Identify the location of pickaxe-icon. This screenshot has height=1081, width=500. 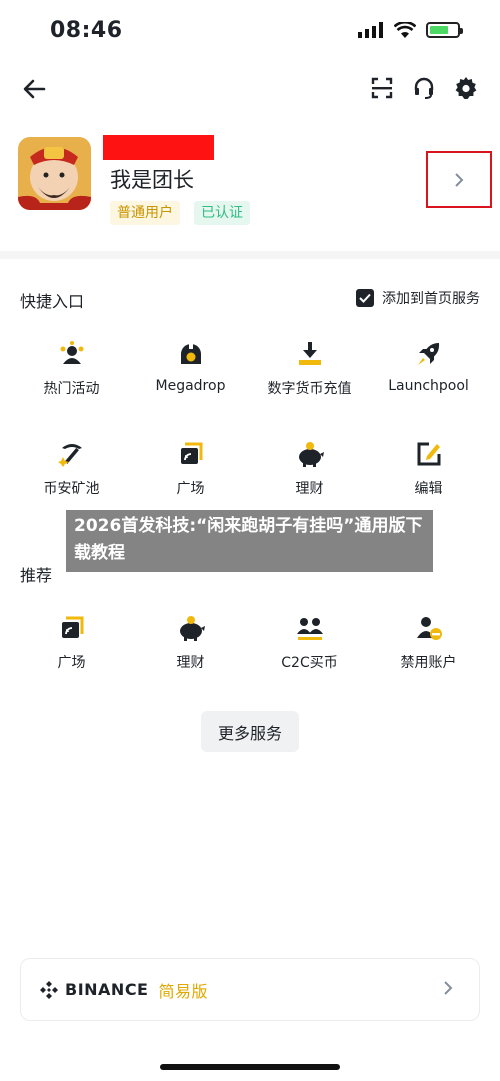
(69, 455).